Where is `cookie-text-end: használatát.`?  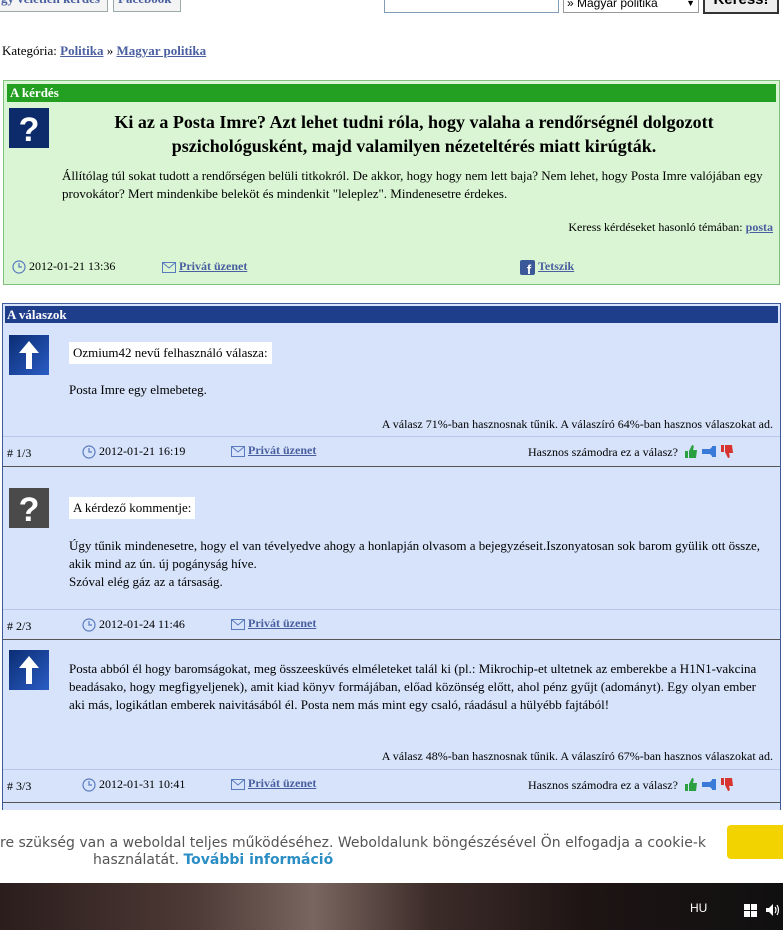 cookie-text-end: használatát. is located at coordinates (136, 860).